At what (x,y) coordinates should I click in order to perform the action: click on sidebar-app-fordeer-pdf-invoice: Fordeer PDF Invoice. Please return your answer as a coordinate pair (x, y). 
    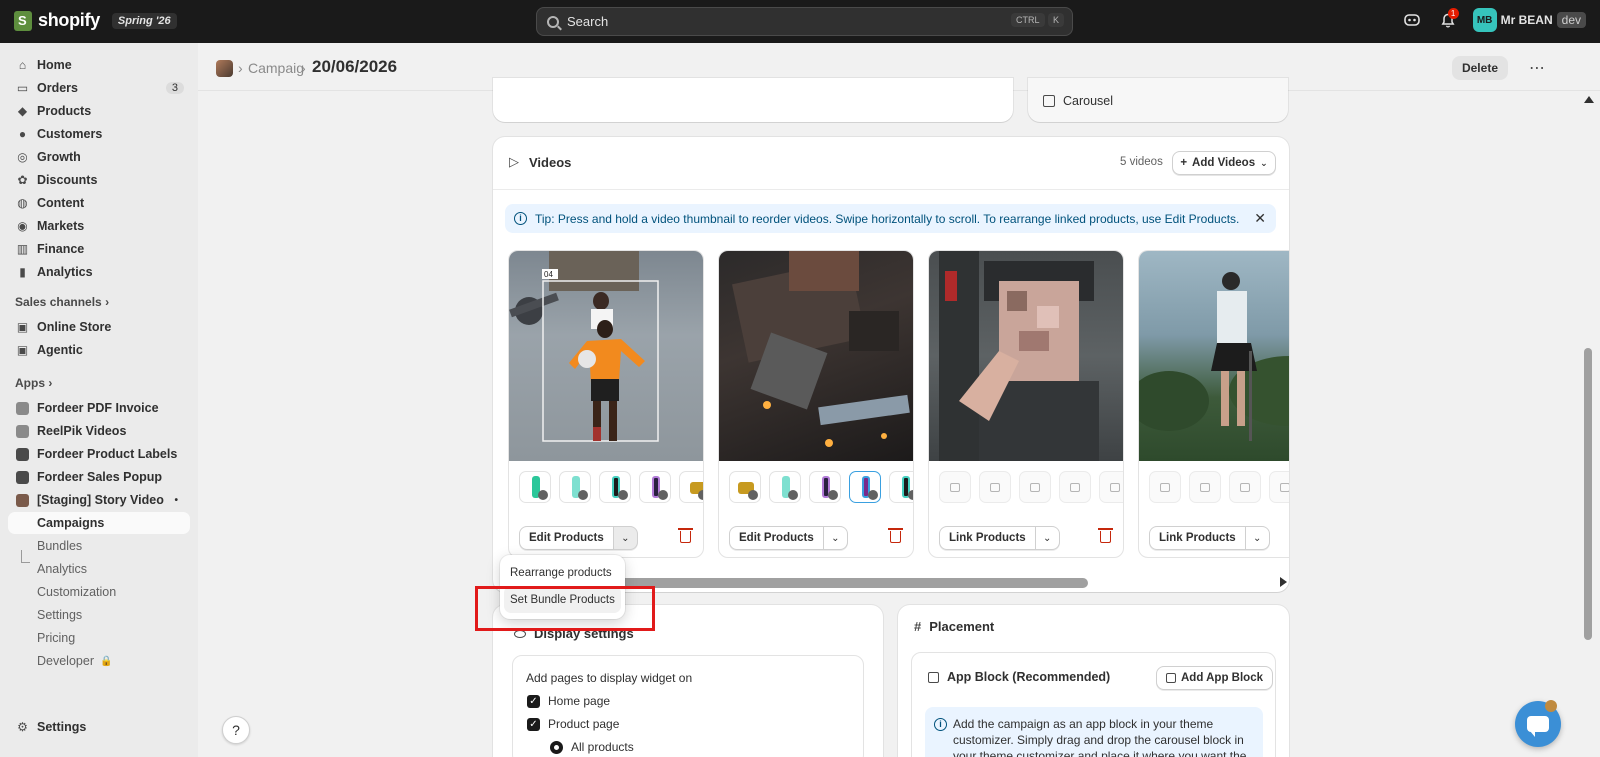
    Looking at the image, I should click on (99, 408).